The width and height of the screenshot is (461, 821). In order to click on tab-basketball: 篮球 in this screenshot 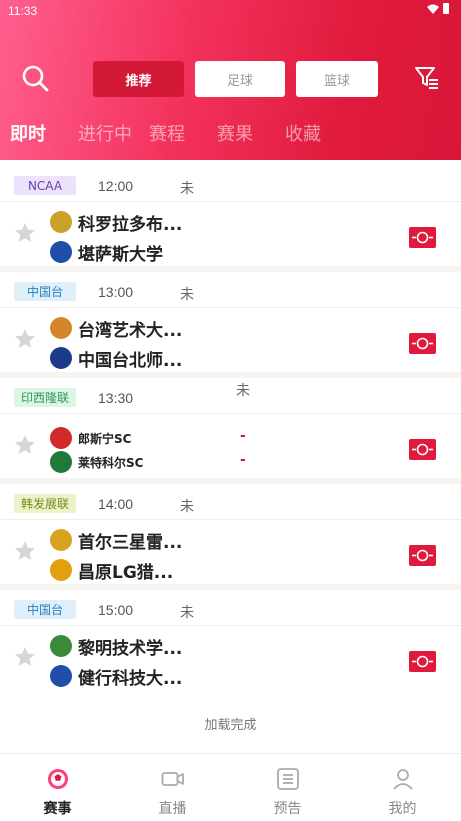, I will do `click(337, 79)`.